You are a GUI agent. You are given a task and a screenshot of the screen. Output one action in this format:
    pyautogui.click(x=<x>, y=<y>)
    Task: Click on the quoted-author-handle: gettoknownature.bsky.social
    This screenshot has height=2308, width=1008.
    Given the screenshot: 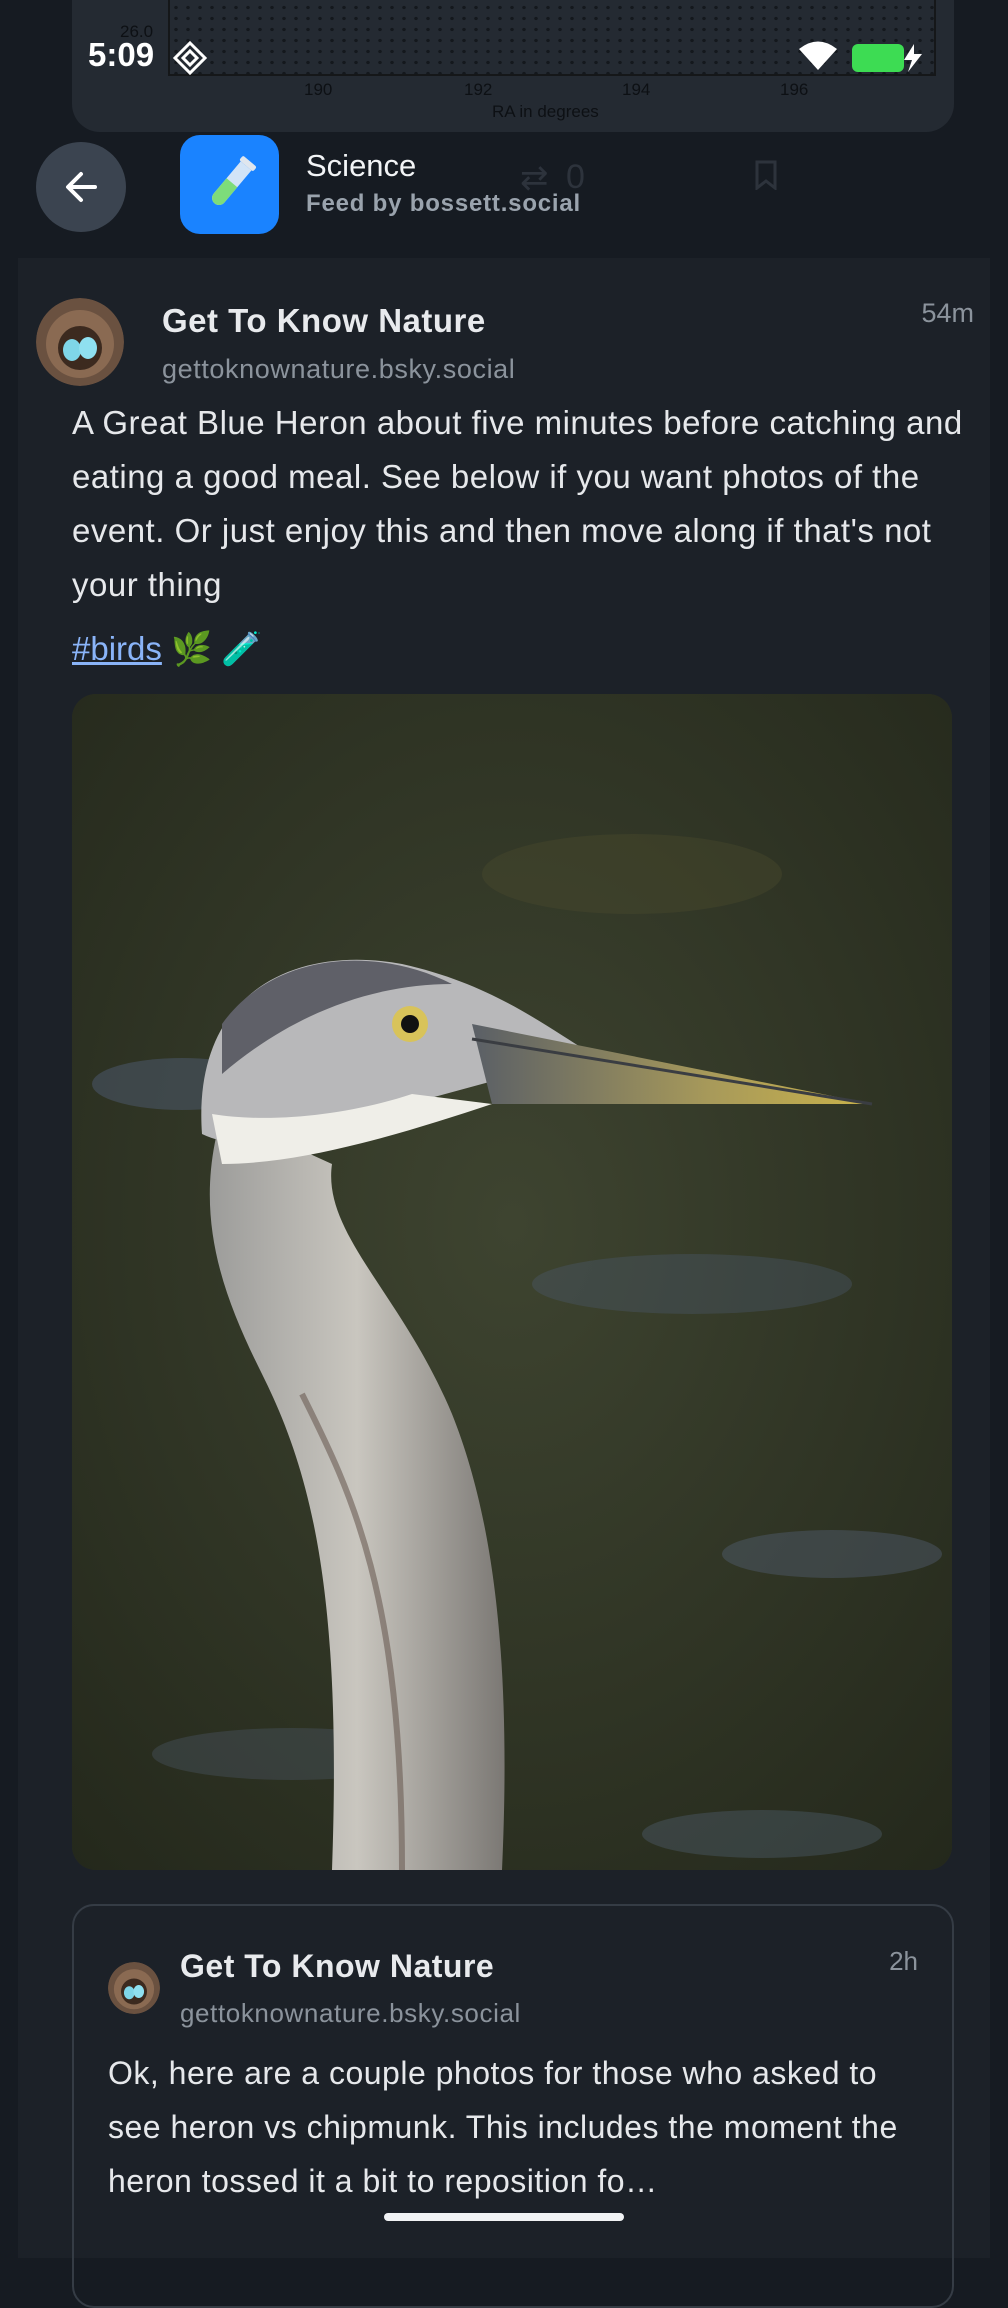 What is the action you would take?
    pyautogui.click(x=350, y=2013)
    